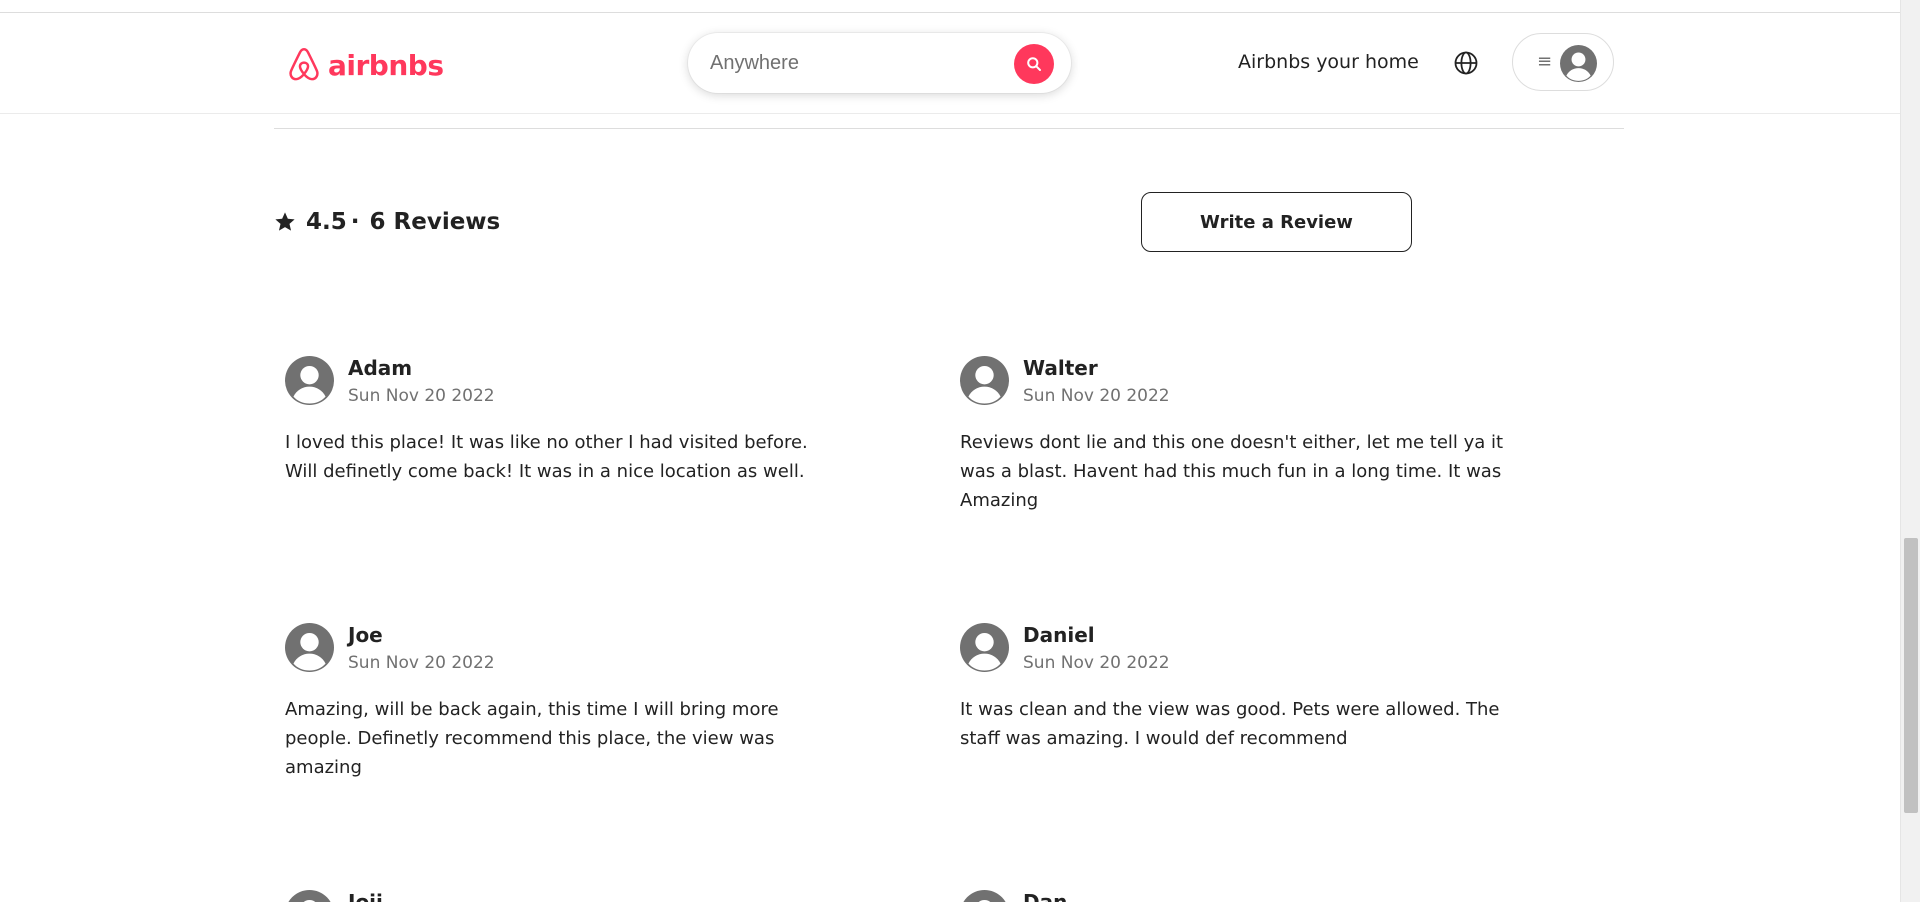  I want to click on star-icon, so click(285, 221).